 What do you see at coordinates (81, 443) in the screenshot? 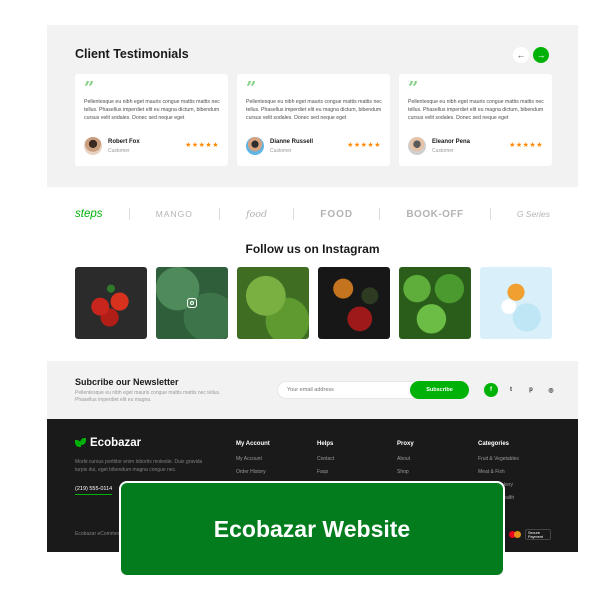
I see `leaf-icon` at bounding box center [81, 443].